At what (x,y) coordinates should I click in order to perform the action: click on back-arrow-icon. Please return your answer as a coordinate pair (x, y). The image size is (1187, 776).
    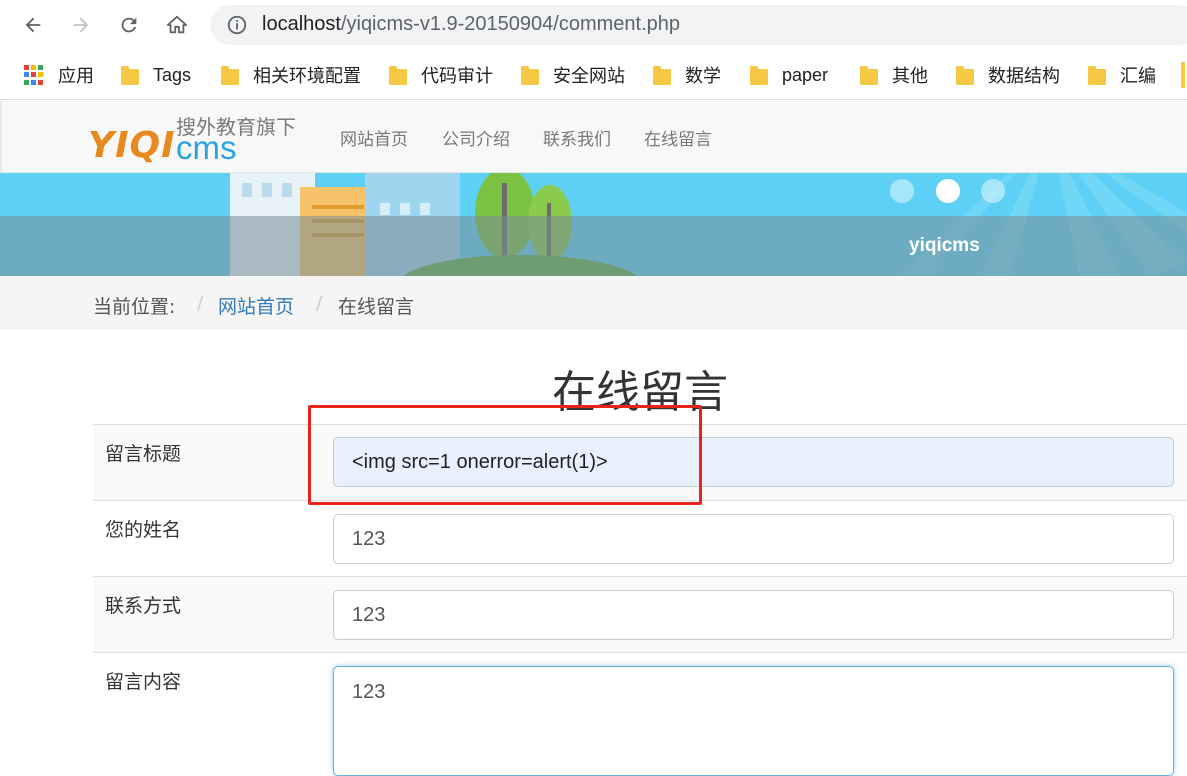
    Looking at the image, I should click on (33, 25).